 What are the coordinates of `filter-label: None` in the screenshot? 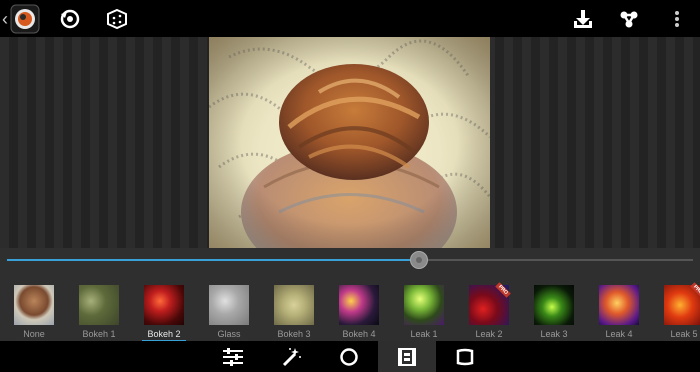 It's located at (34, 334).